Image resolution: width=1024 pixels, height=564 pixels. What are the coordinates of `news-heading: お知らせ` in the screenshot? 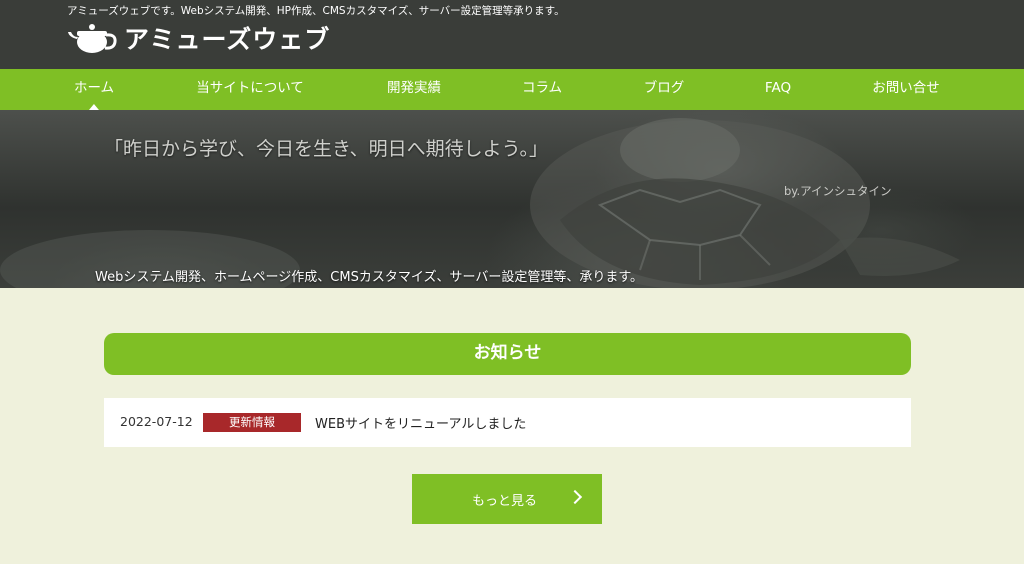 It's located at (507, 354).